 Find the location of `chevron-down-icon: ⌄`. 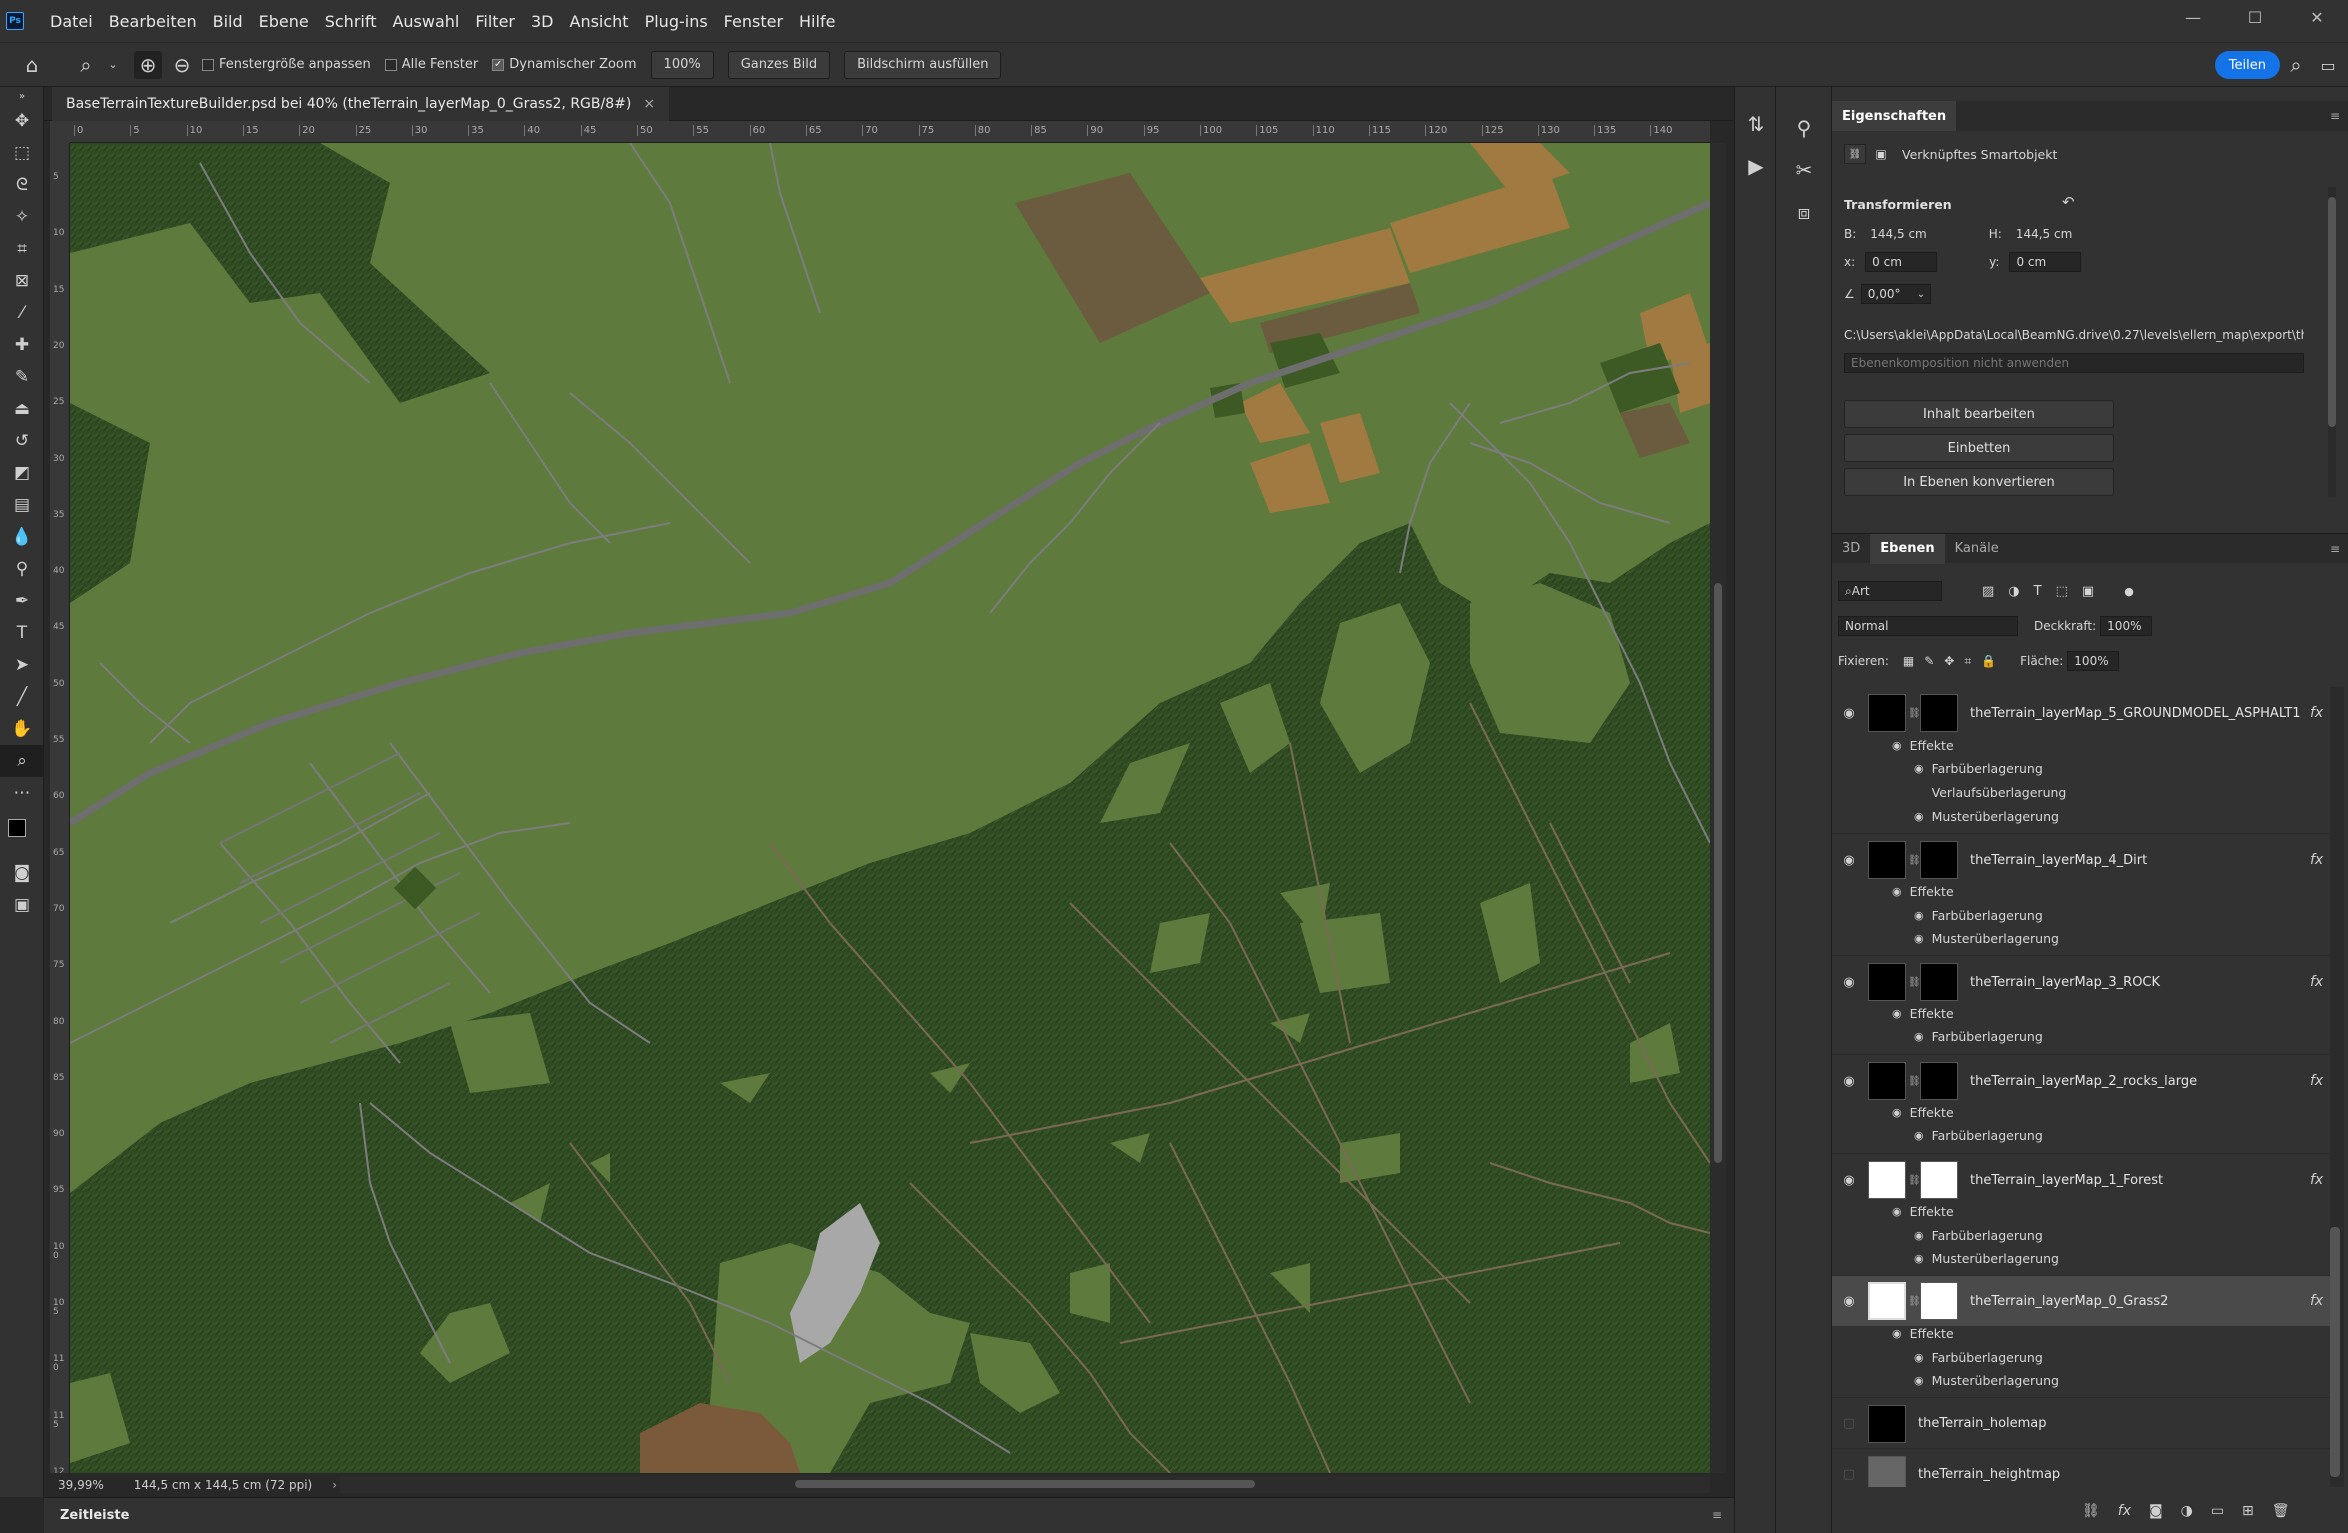

chevron-down-icon: ⌄ is located at coordinates (1921, 294).